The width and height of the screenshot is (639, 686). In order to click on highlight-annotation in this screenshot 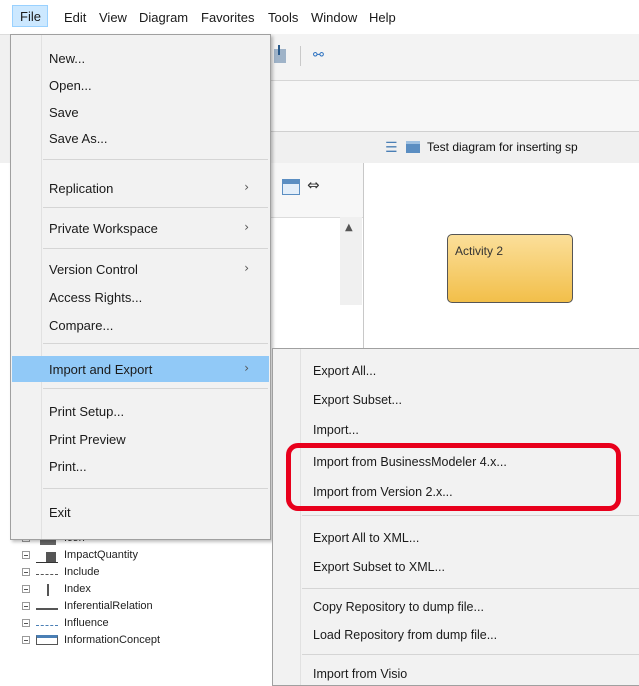, I will do `click(453, 477)`.